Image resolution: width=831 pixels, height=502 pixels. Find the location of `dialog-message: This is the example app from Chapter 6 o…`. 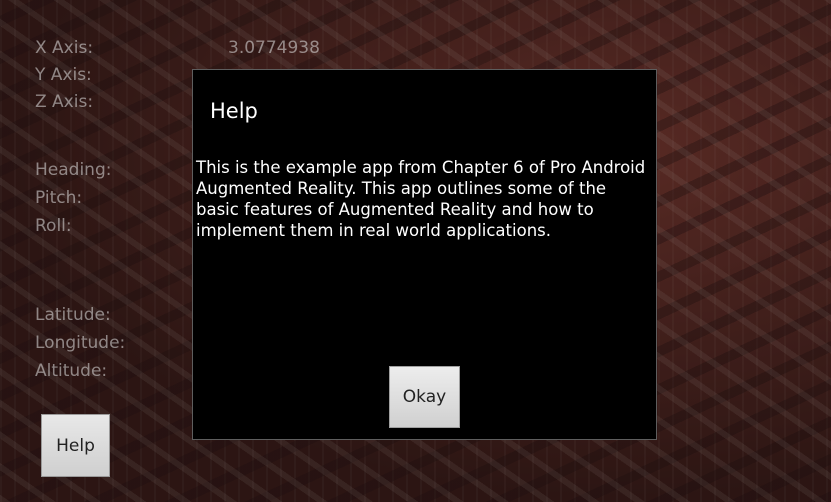

dialog-message: This is the example app from Chapter 6 o… is located at coordinates (421, 199).